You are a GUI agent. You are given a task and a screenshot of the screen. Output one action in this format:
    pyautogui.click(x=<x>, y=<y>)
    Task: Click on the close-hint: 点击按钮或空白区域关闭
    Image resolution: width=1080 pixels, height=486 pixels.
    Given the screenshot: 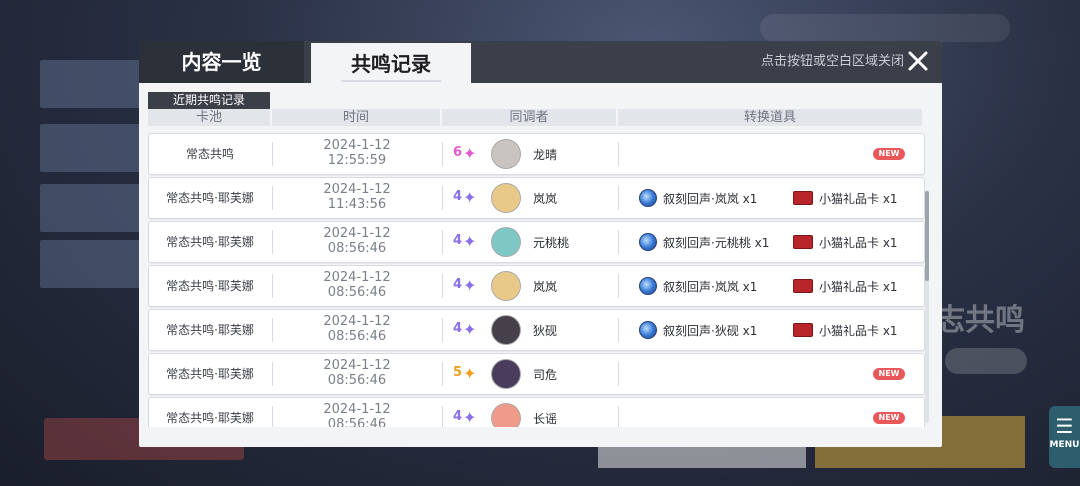 What is the action you would take?
    pyautogui.click(x=832, y=62)
    